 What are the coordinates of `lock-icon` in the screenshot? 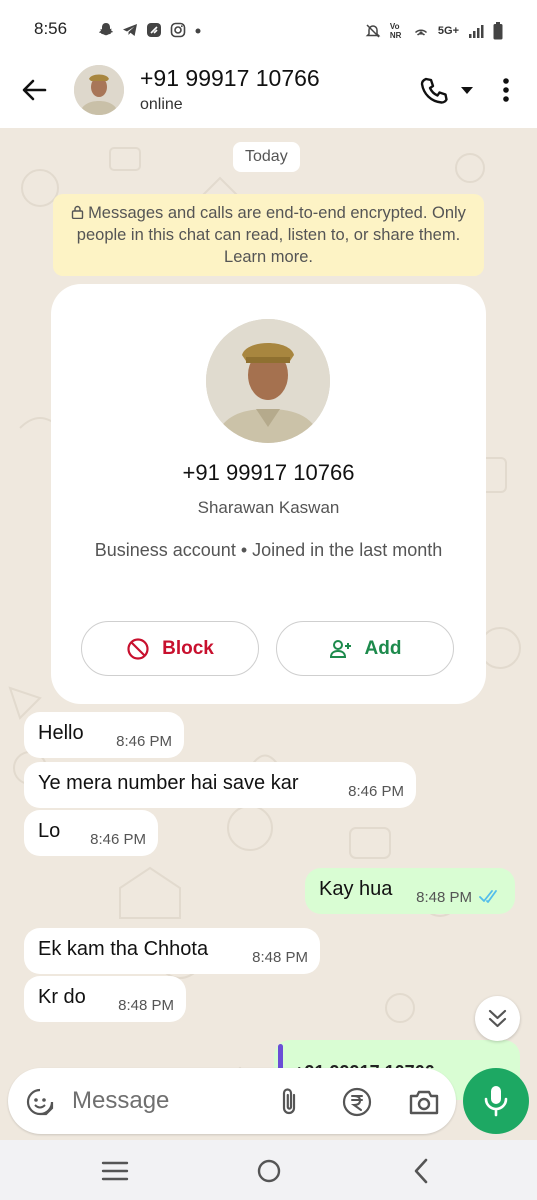 It's located at (77, 212).